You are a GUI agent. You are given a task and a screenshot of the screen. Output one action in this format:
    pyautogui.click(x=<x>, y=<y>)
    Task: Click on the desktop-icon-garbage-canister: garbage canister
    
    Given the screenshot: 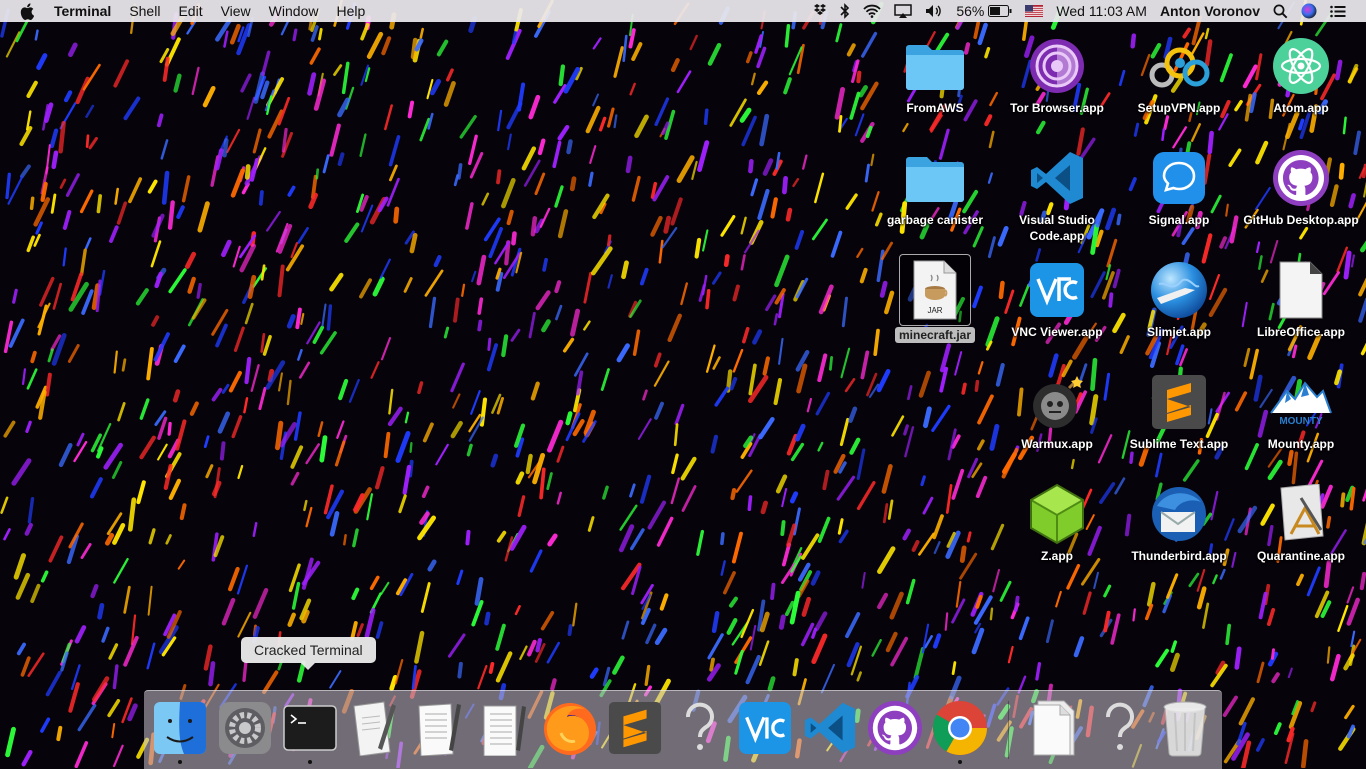 What is the action you would take?
    pyautogui.click(x=935, y=187)
    